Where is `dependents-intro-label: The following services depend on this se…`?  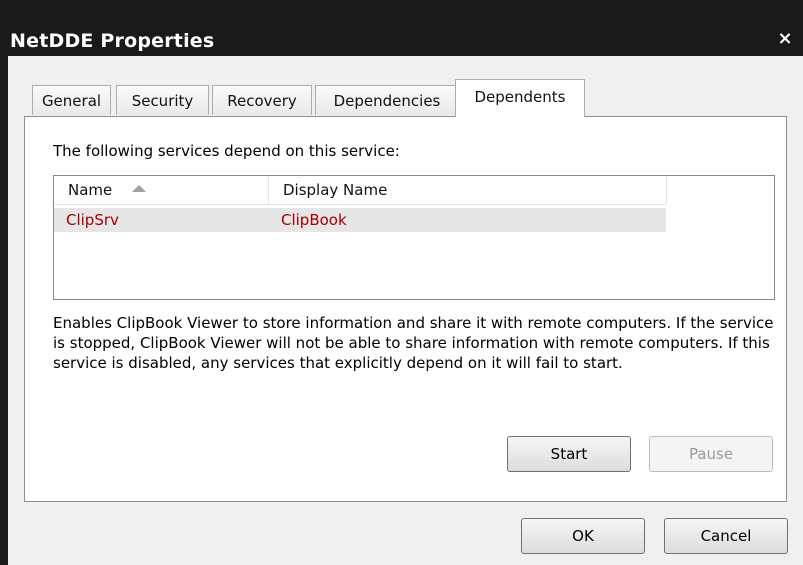 dependents-intro-label: The following services depend on this se… is located at coordinates (226, 151).